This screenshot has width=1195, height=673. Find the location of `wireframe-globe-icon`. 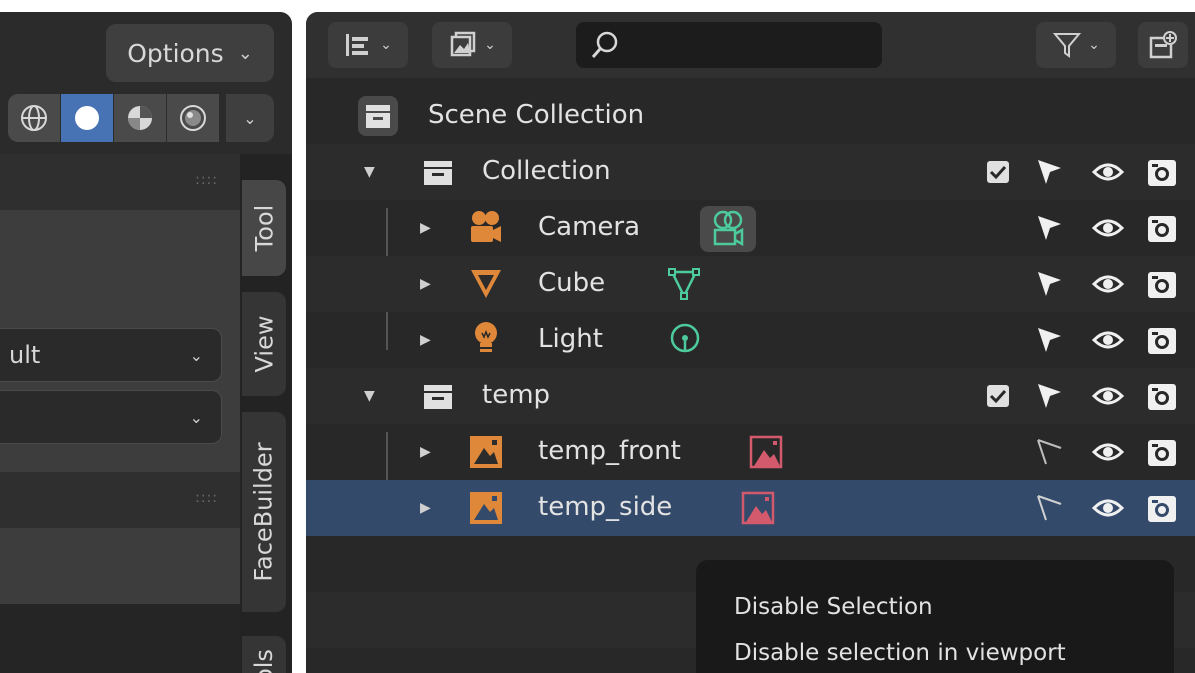

wireframe-globe-icon is located at coordinates (34, 118).